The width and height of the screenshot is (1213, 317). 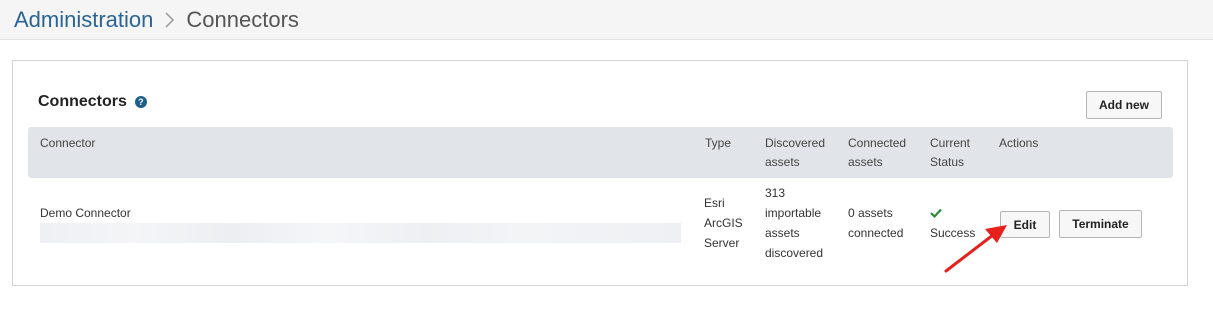 I want to click on type-line1: Esri, so click(x=714, y=203).